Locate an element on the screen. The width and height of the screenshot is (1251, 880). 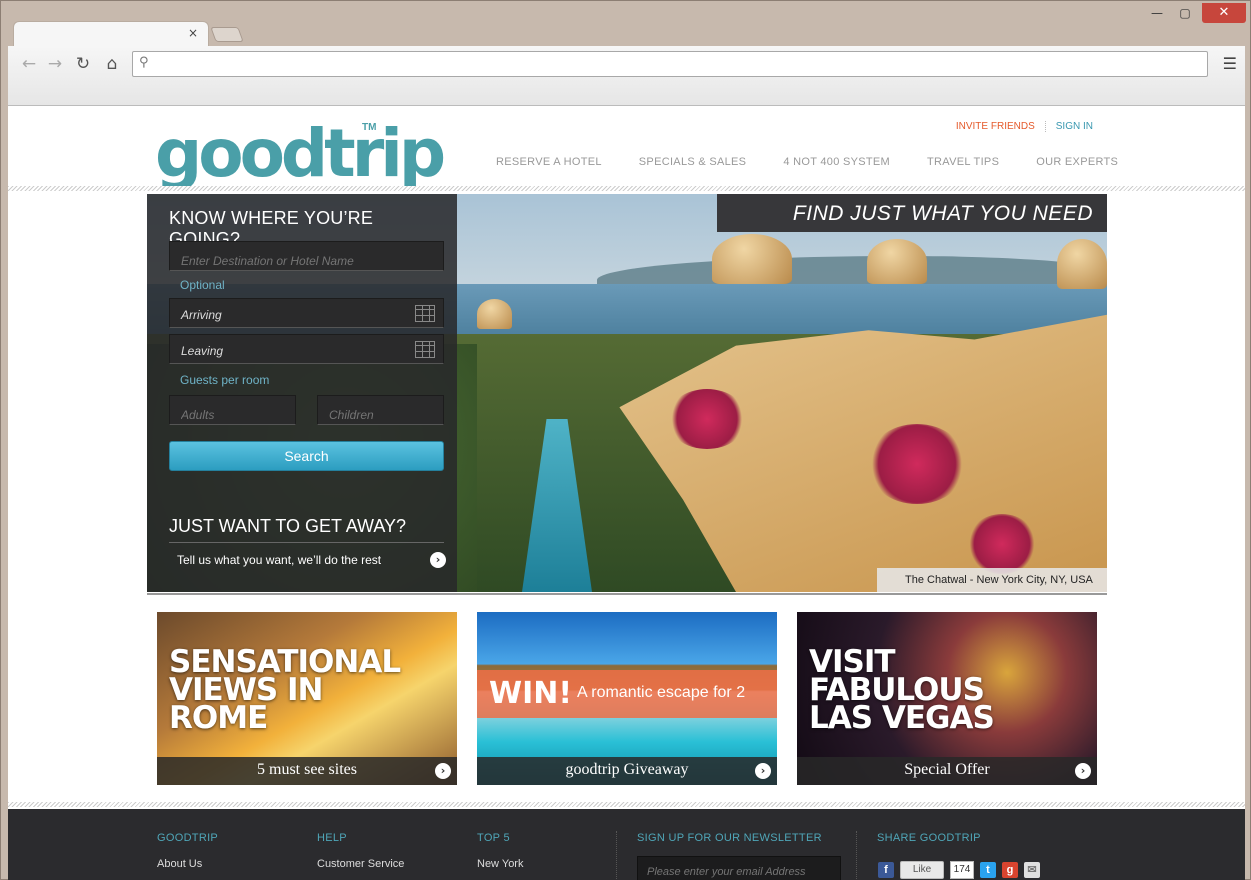
optional-label: Optional is located at coordinates (202, 285).